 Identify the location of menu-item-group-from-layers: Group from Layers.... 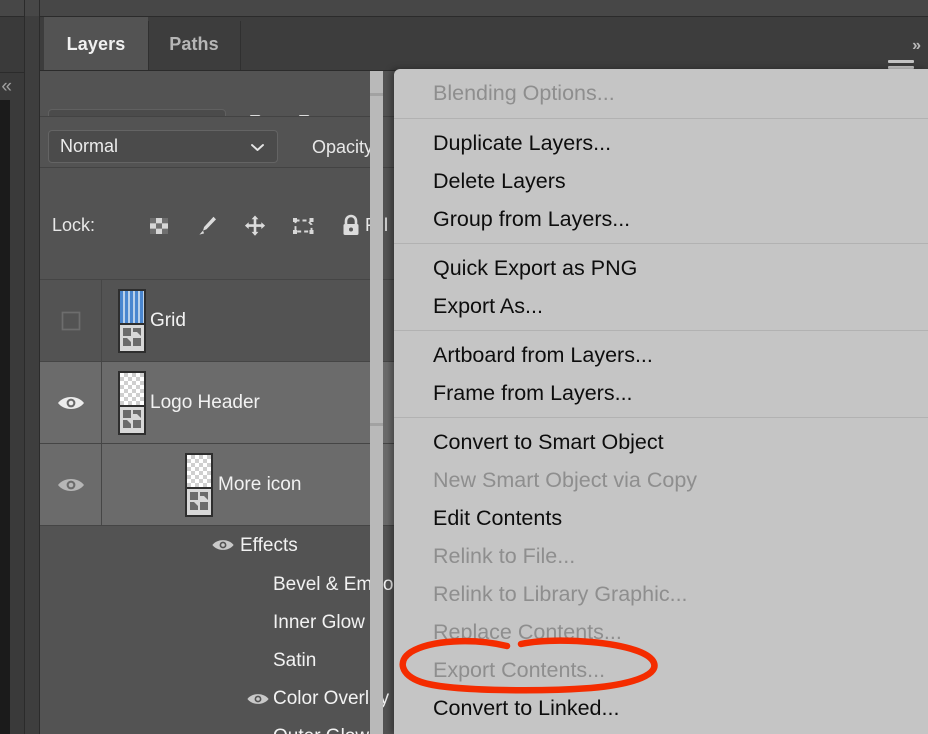
(661, 219).